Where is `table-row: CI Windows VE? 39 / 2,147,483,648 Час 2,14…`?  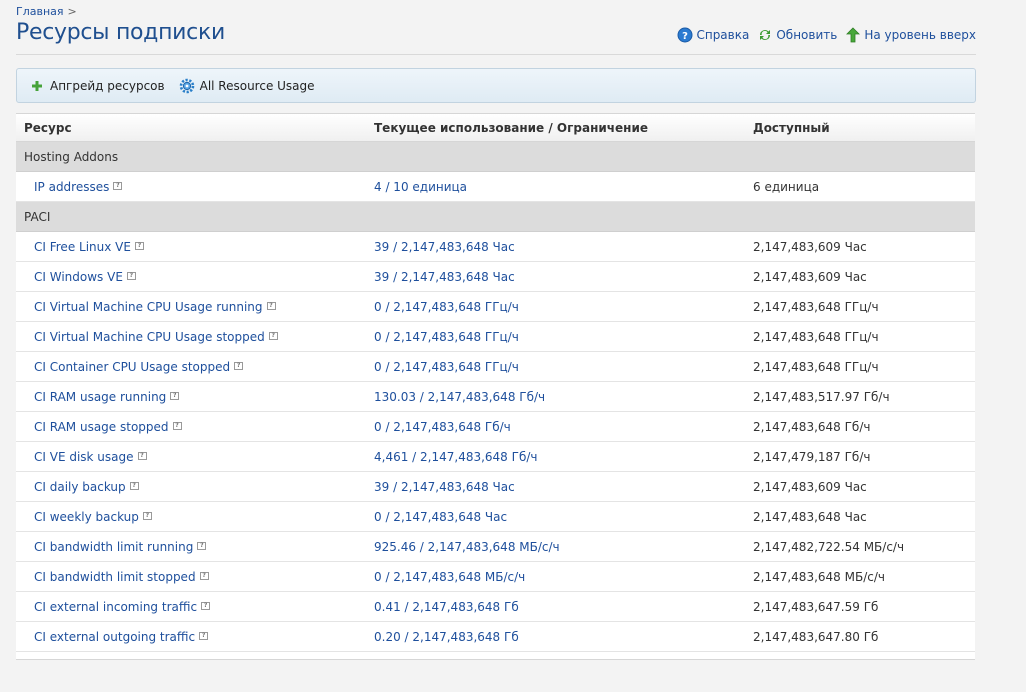 table-row: CI Windows VE? 39 / 2,147,483,648 Час 2,14… is located at coordinates (495, 277).